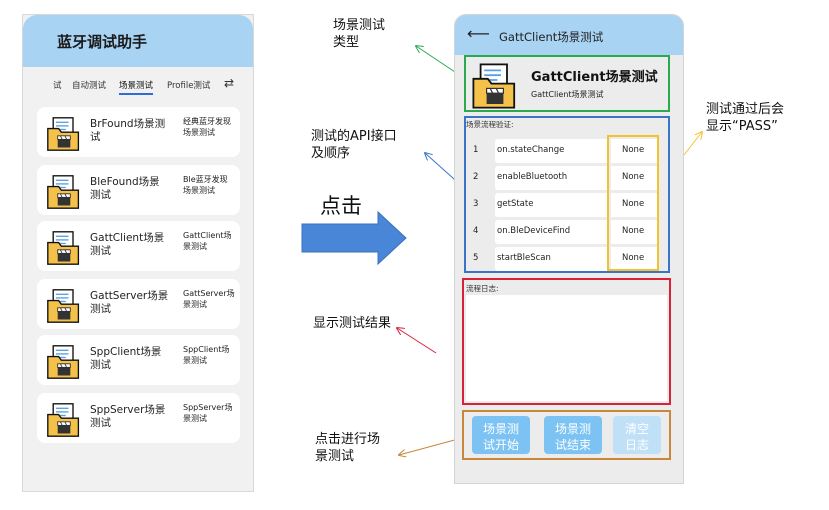  What do you see at coordinates (478, 33) in the screenshot?
I see `back-arrow-icon: ⟵` at bounding box center [478, 33].